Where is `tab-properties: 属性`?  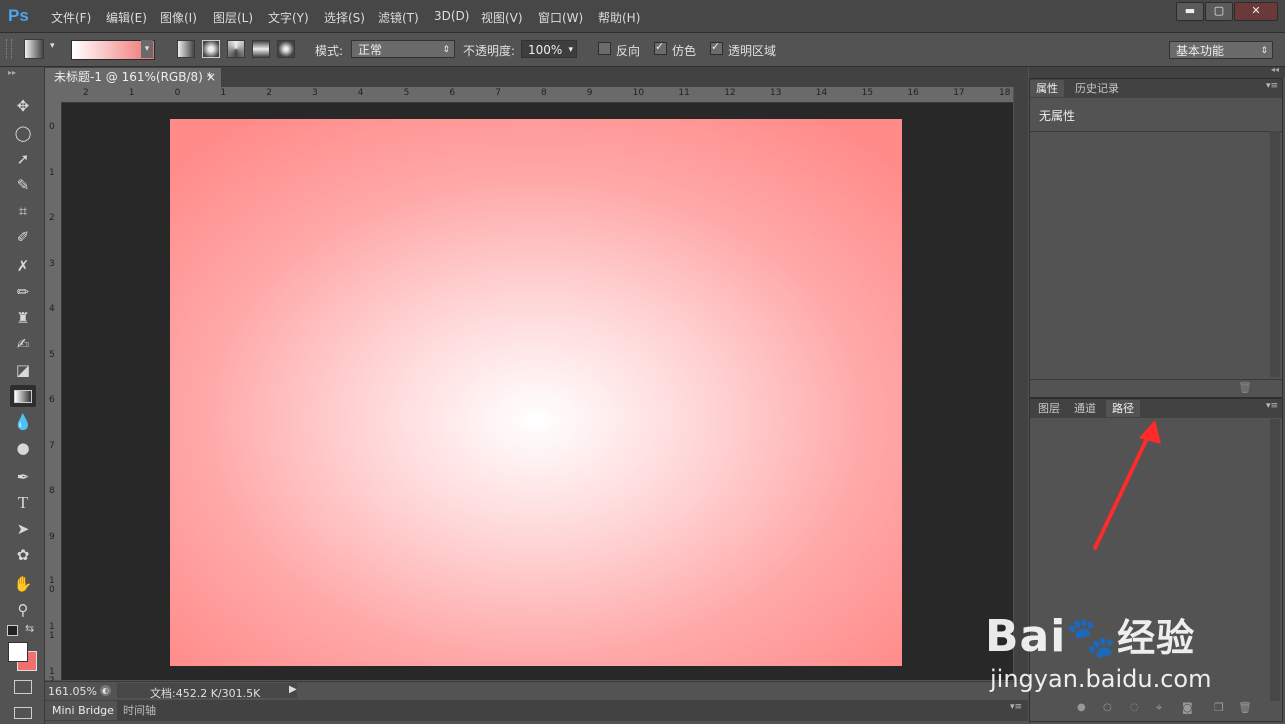
tab-properties: 属性 is located at coordinates (1047, 88).